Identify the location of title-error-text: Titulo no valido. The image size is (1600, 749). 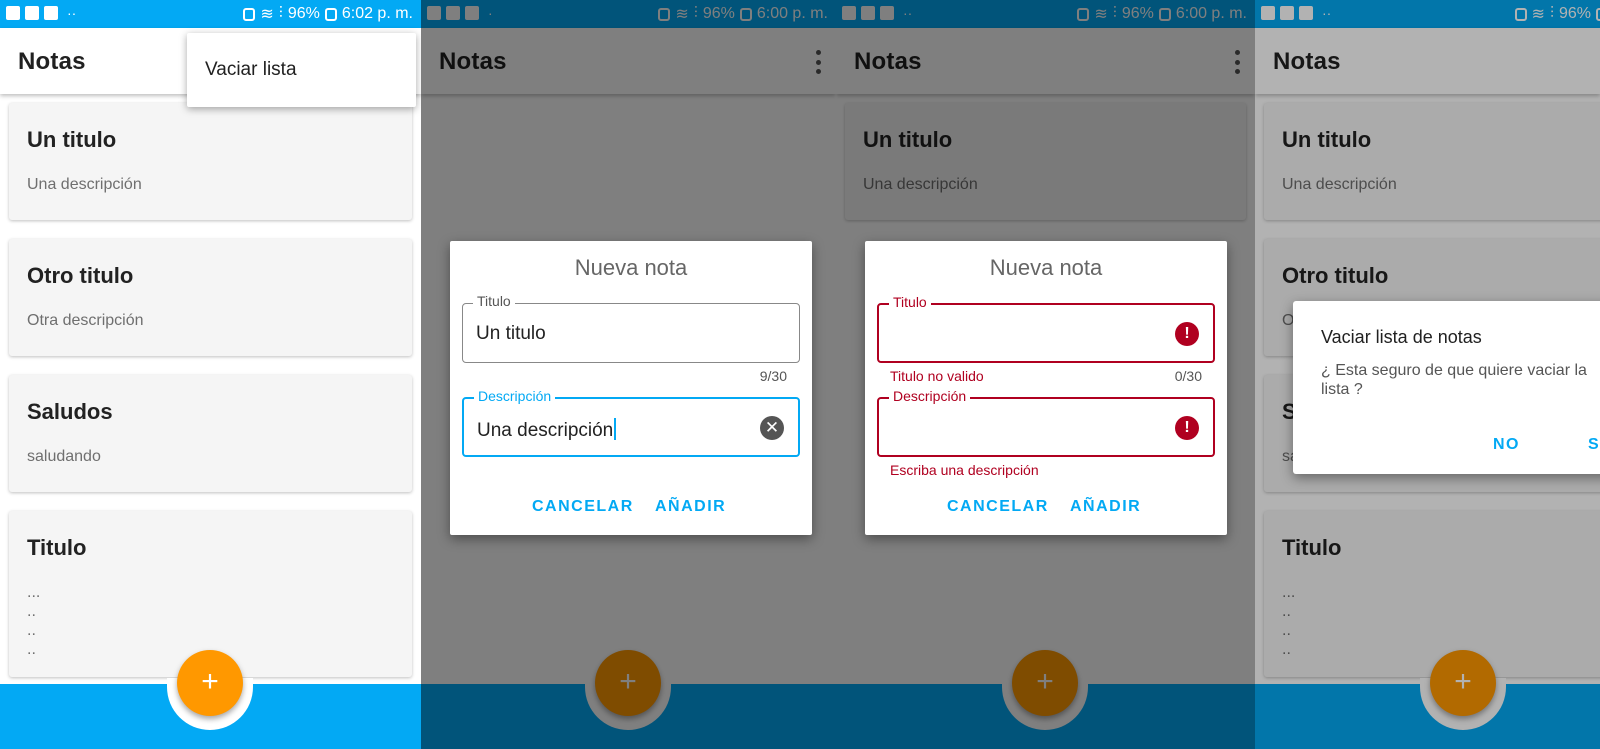
(937, 376).